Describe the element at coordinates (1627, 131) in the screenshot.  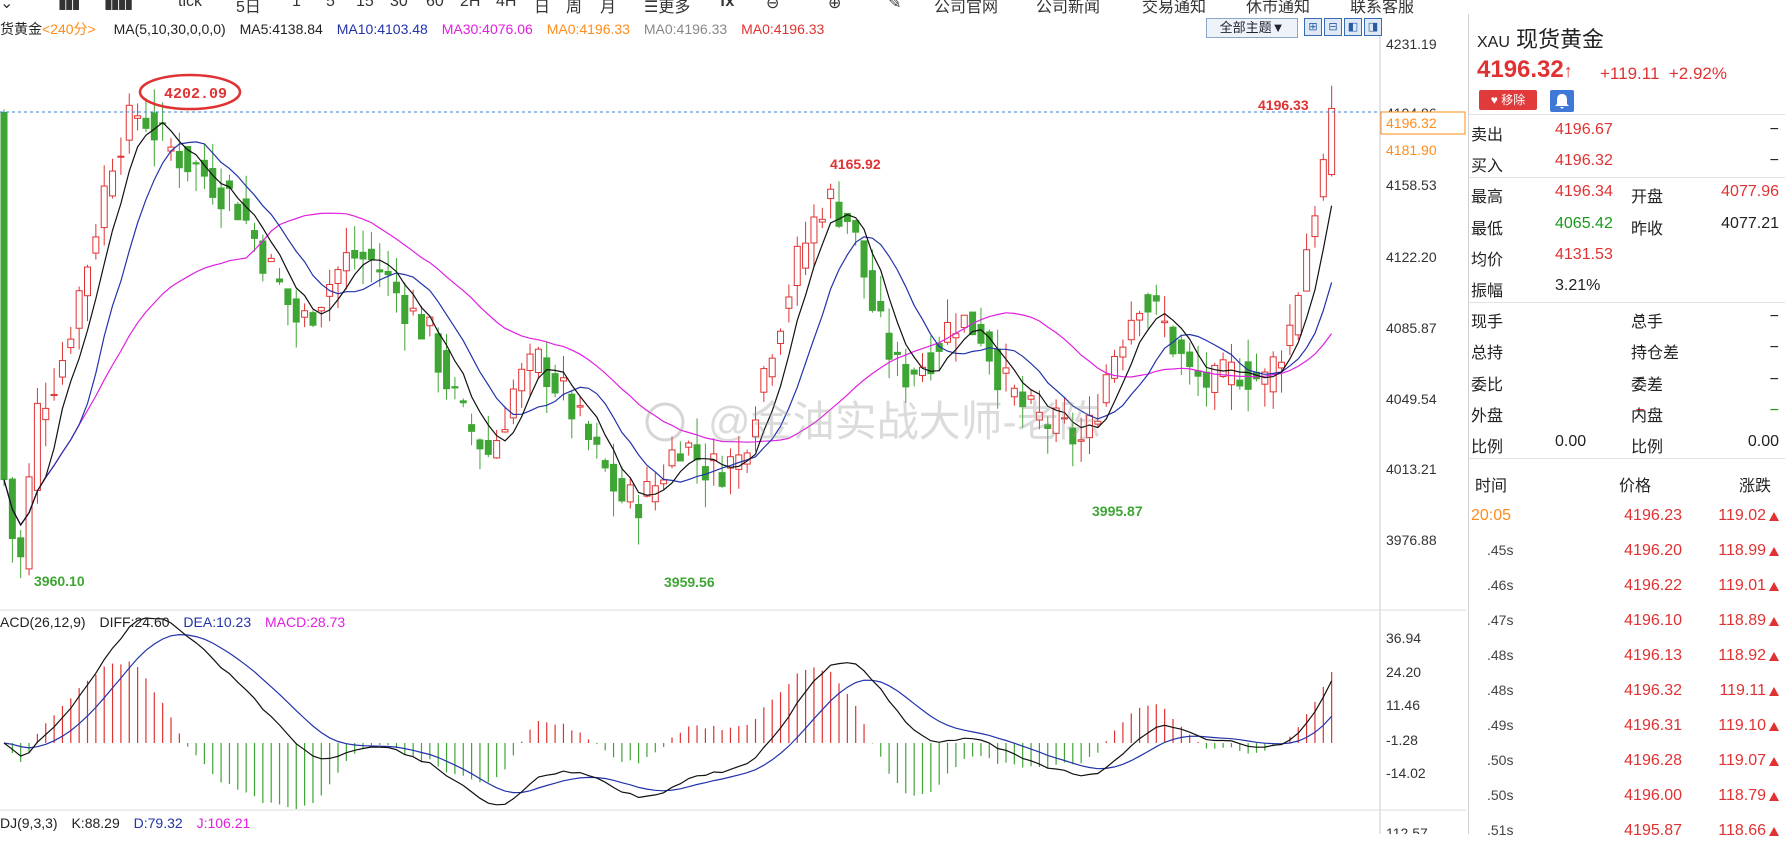
I see `quote-row: 卖出 4196.67 −` at that location.